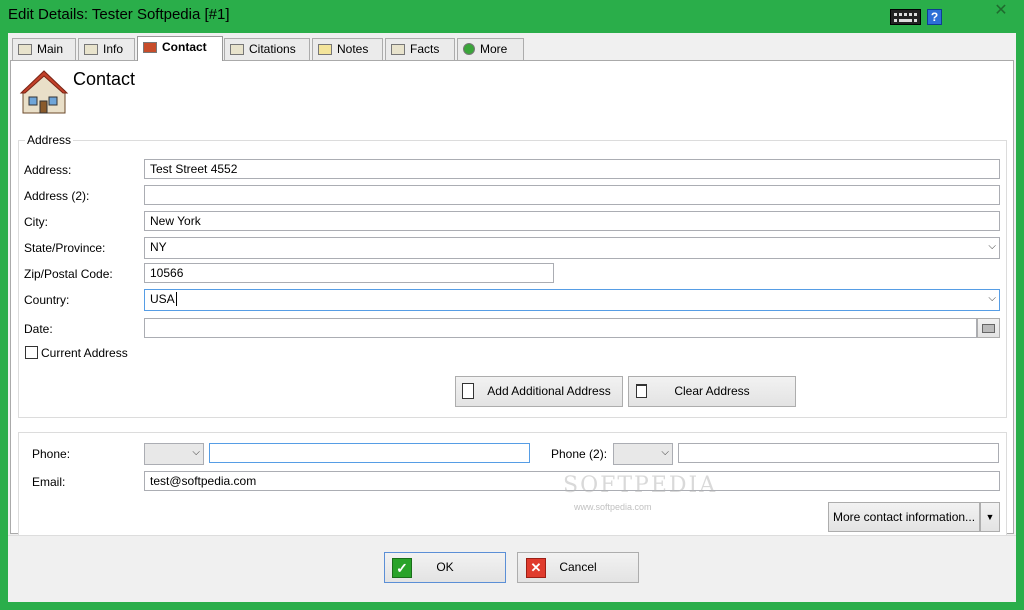  What do you see at coordinates (237, 49) in the screenshot?
I see `citation-icon` at bounding box center [237, 49].